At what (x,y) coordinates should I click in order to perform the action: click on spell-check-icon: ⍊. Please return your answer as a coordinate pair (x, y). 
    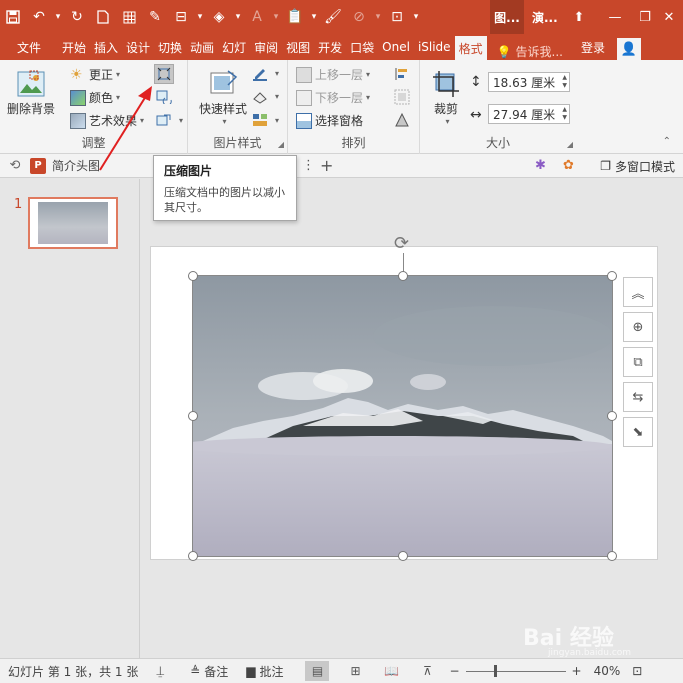
    Looking at the image, I should click on (160, 671).